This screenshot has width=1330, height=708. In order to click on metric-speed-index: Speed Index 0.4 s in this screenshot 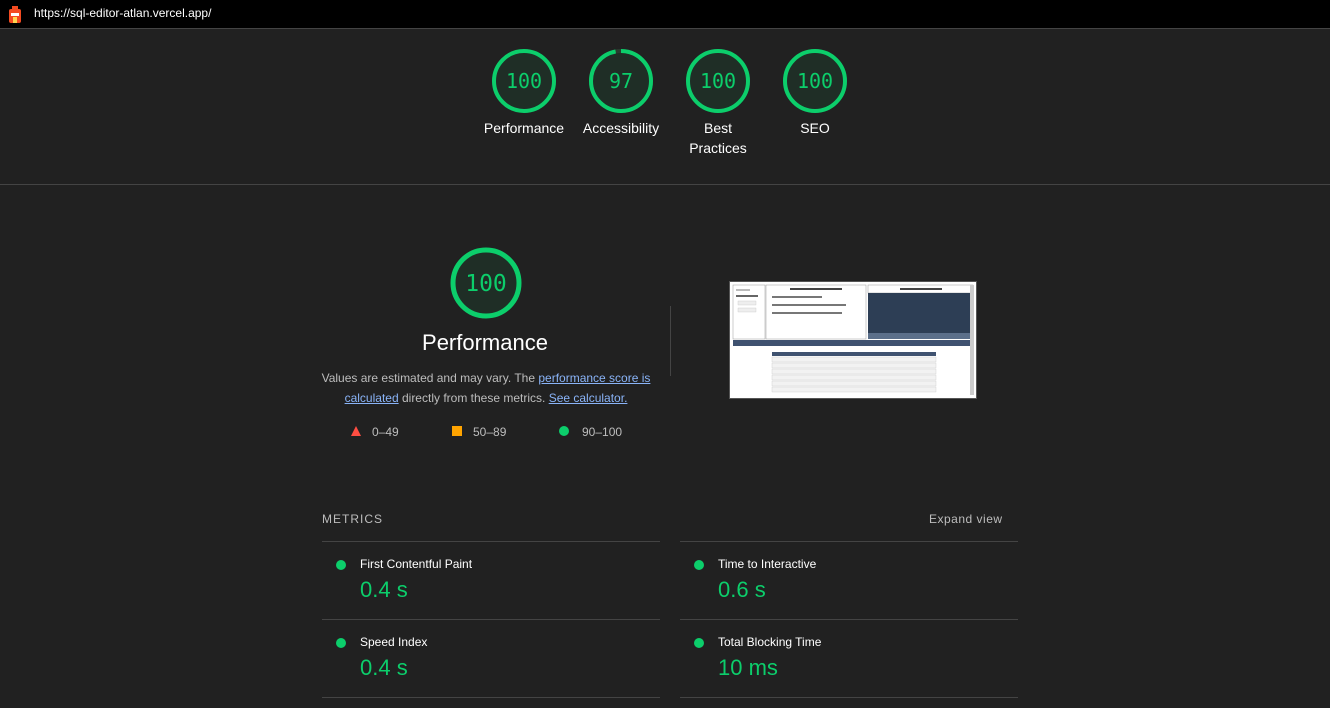, I will do `click(496, 660)`.